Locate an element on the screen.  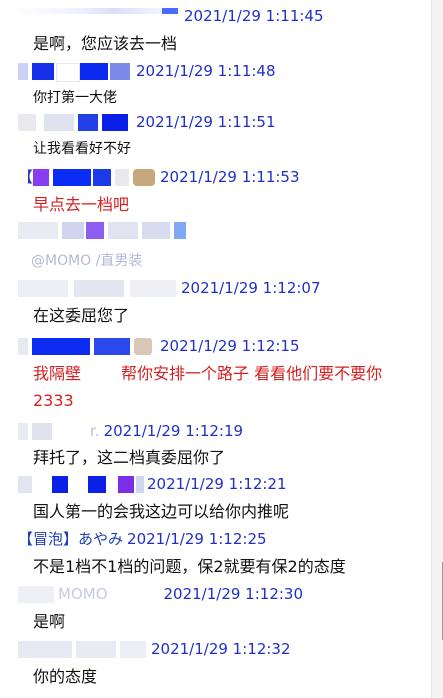
message-header: MOMO 2021/1/29 1:12:30 is located at coordinates (160, 594).